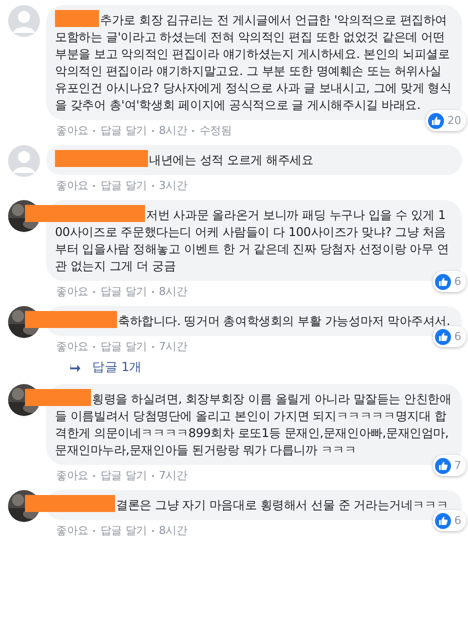  Describe the element at coordinates (252, 240) in the screenshot. I see `comment-text: 저번 사과문 올라온거 보니까 패딩 누구나 입을 수 있게 100사이즈로 주문했다는디 어케 사람들이 다 100사이즈가 맞냐? 그냥 처음부터 입을사람 정해놓고 이벤트 한 거 같은데 진짜 당첨자 선정이랑 아무 연관 없는지 그게 더 궁금` at that location.